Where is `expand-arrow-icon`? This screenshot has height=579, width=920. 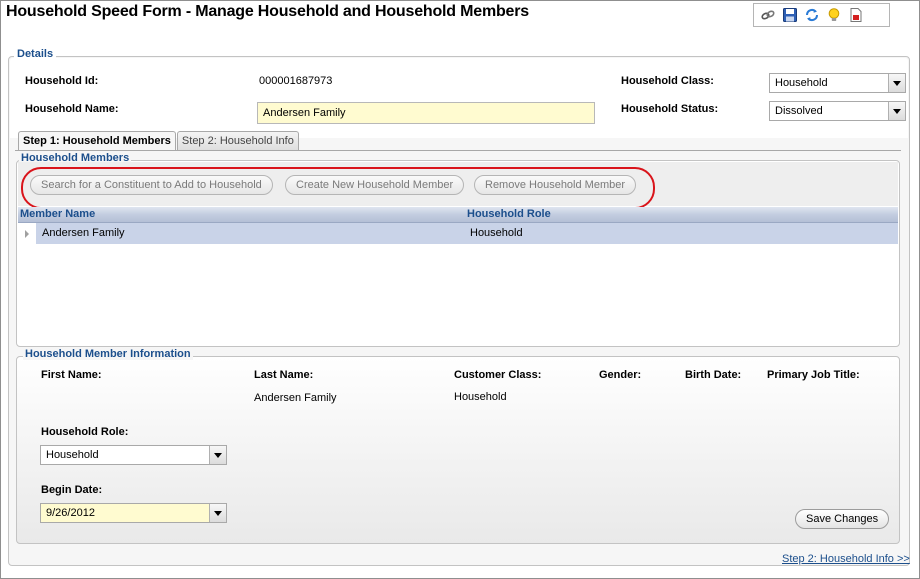
expand-arrow-icon is located at coordinates (27, 233).